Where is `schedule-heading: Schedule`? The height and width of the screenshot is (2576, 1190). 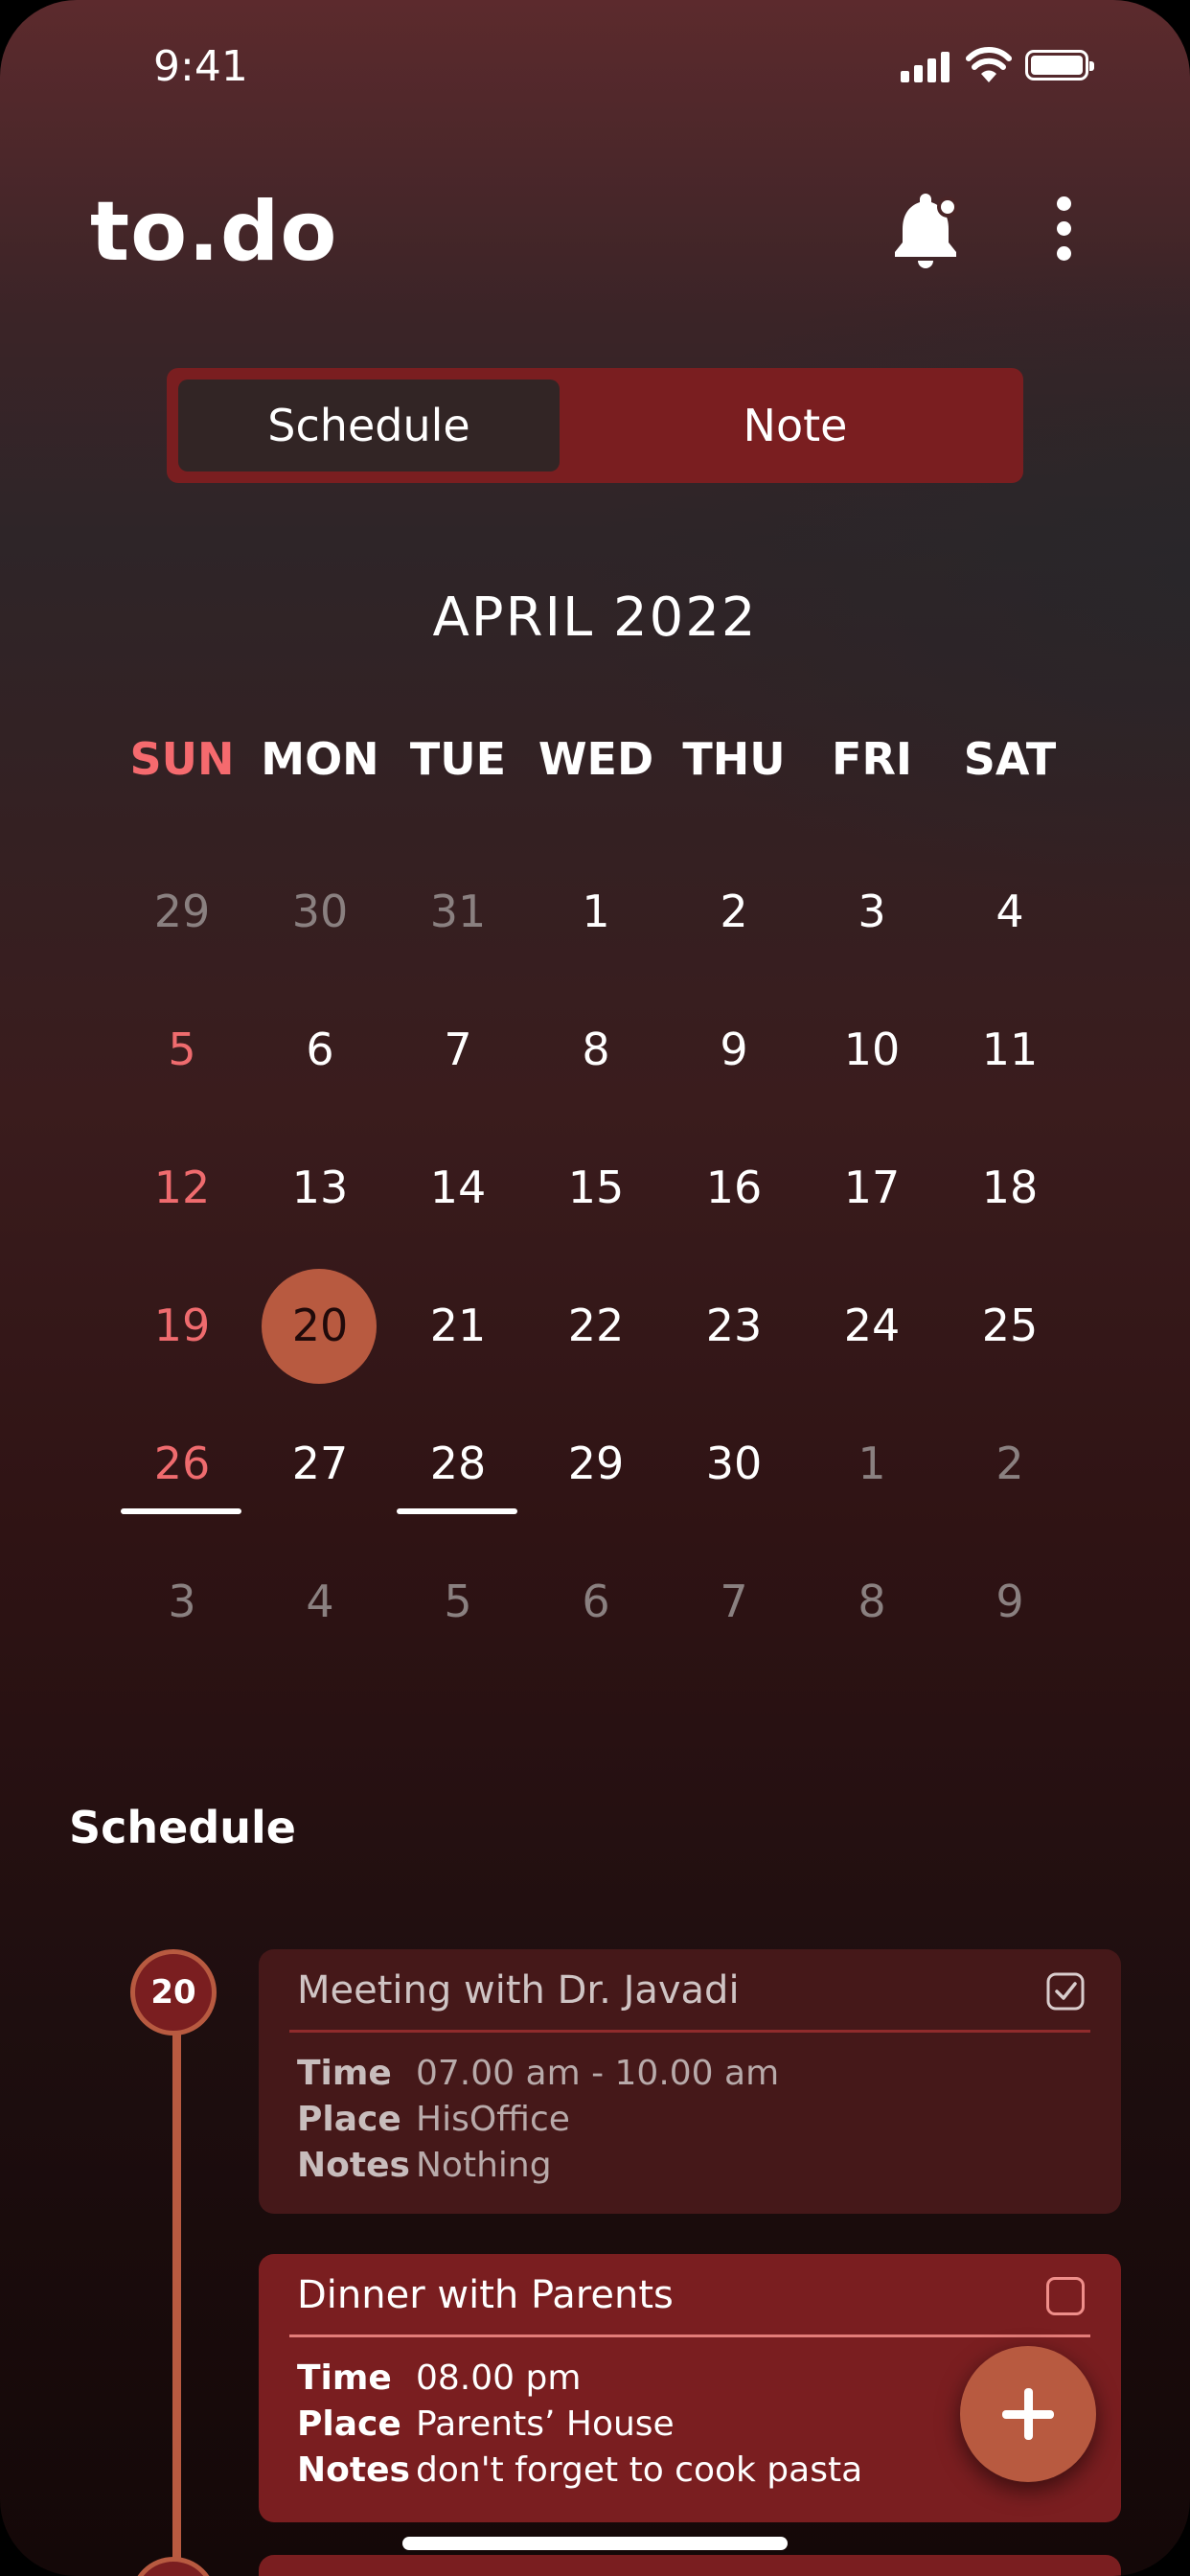
schedule-heading: Schedule is located at coordinates (183, 1828).